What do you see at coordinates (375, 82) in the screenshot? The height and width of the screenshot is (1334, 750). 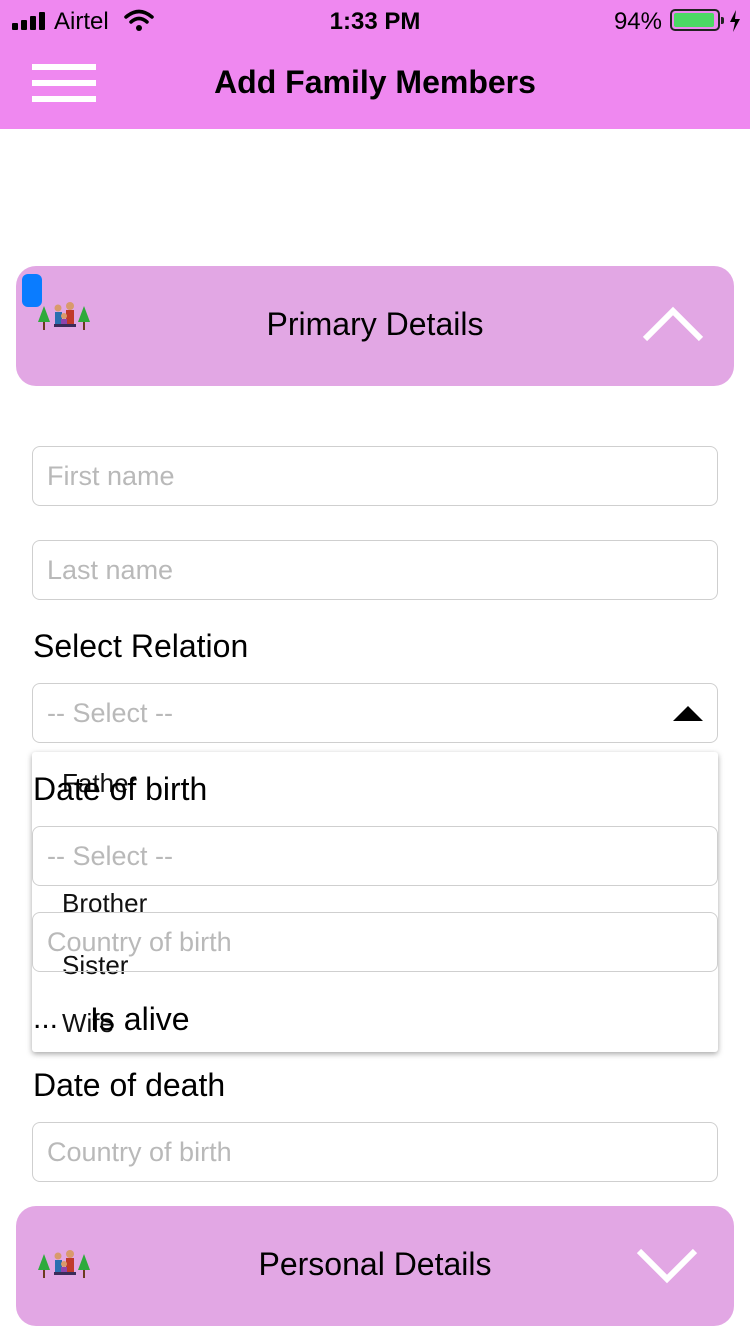 I see `page-title: Add Family Members` at bounding box center [375, 82].